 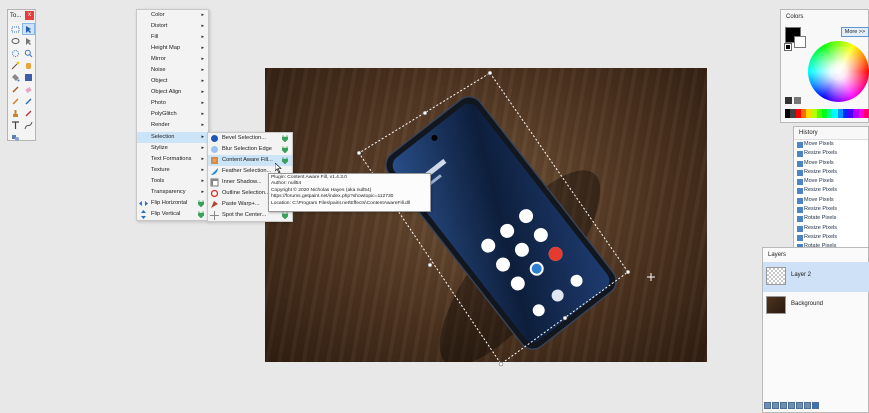 I want to click on zoom-tool, so click(x=28, y=53).